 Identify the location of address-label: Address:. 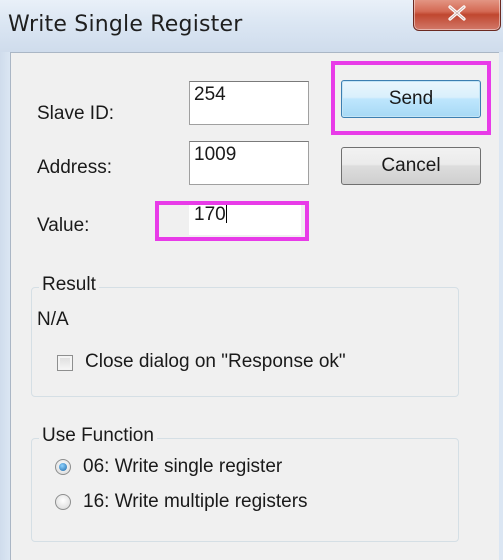
(74, 167).